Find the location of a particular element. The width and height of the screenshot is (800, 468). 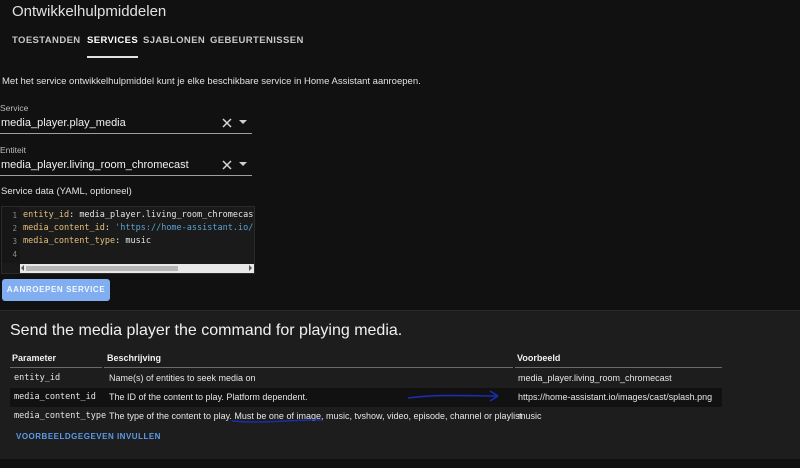

line-number: 3 is located at coordinates (14, 241).